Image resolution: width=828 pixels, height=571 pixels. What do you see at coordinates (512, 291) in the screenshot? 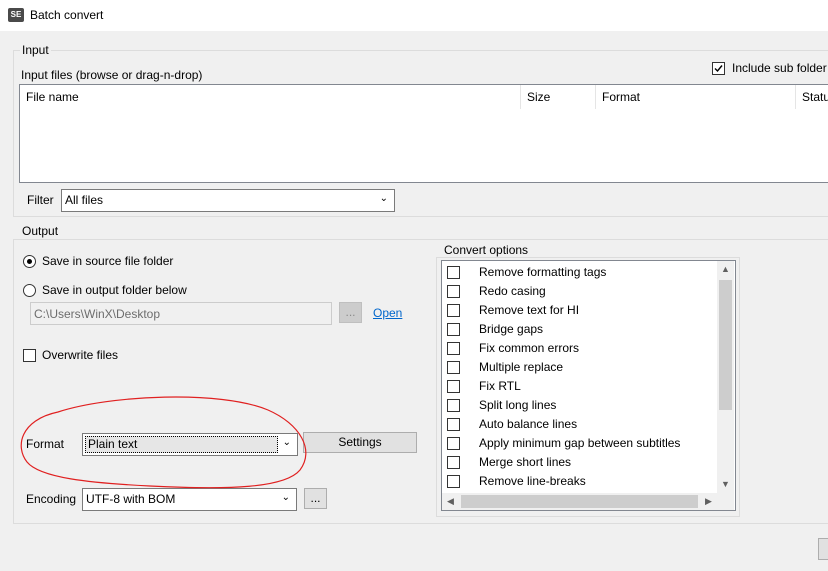
I see `convert-option-label: Redo casing` at bounding box center [512, 291].